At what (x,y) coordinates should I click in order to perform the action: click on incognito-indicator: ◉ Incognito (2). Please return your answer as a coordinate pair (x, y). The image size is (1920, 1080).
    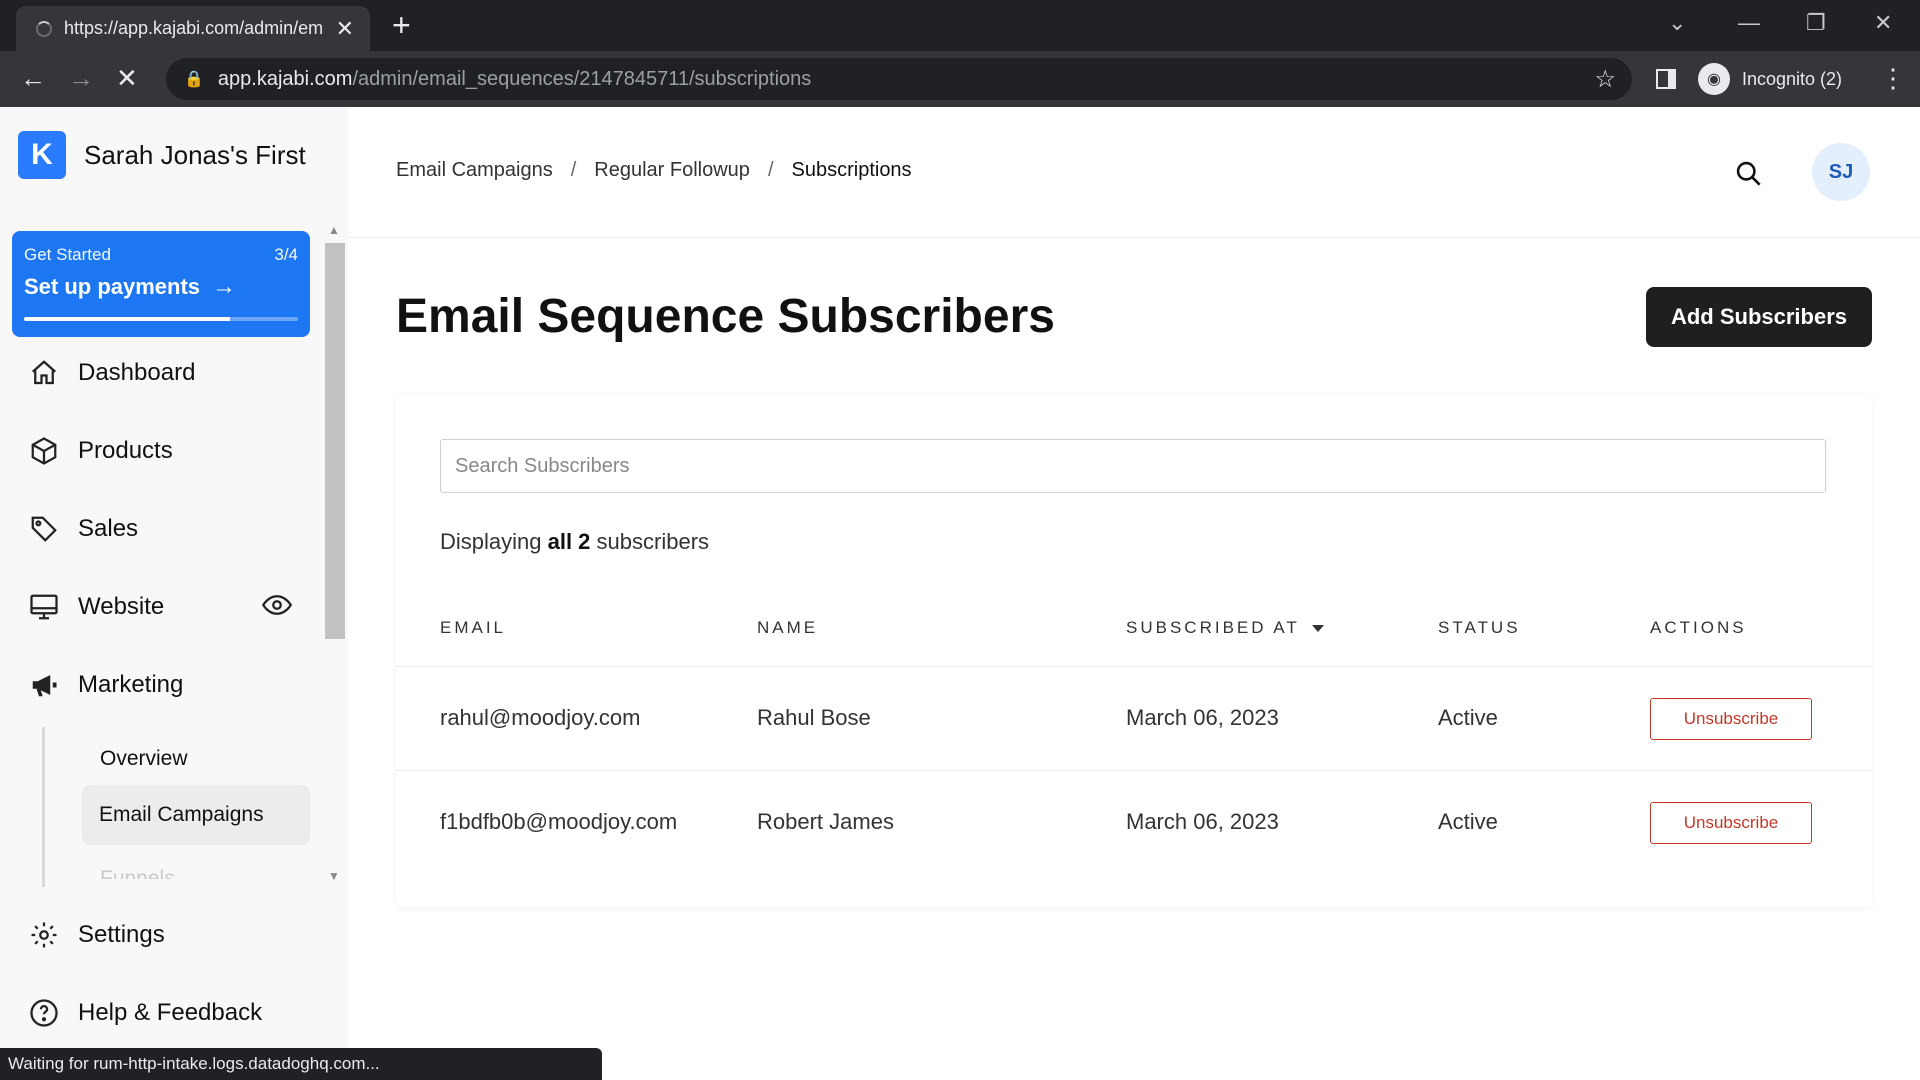
    Looking at the image, I should click on (1770, 79).